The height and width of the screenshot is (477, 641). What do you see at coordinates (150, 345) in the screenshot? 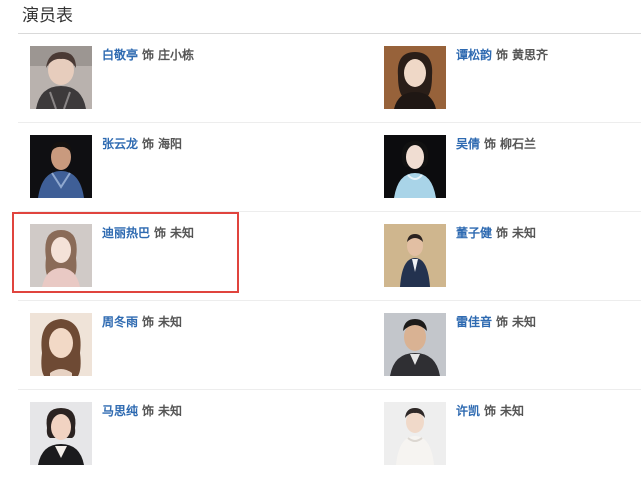
I see `cast-item: 周冬雨饰未知` at bounding box center [150, 345].